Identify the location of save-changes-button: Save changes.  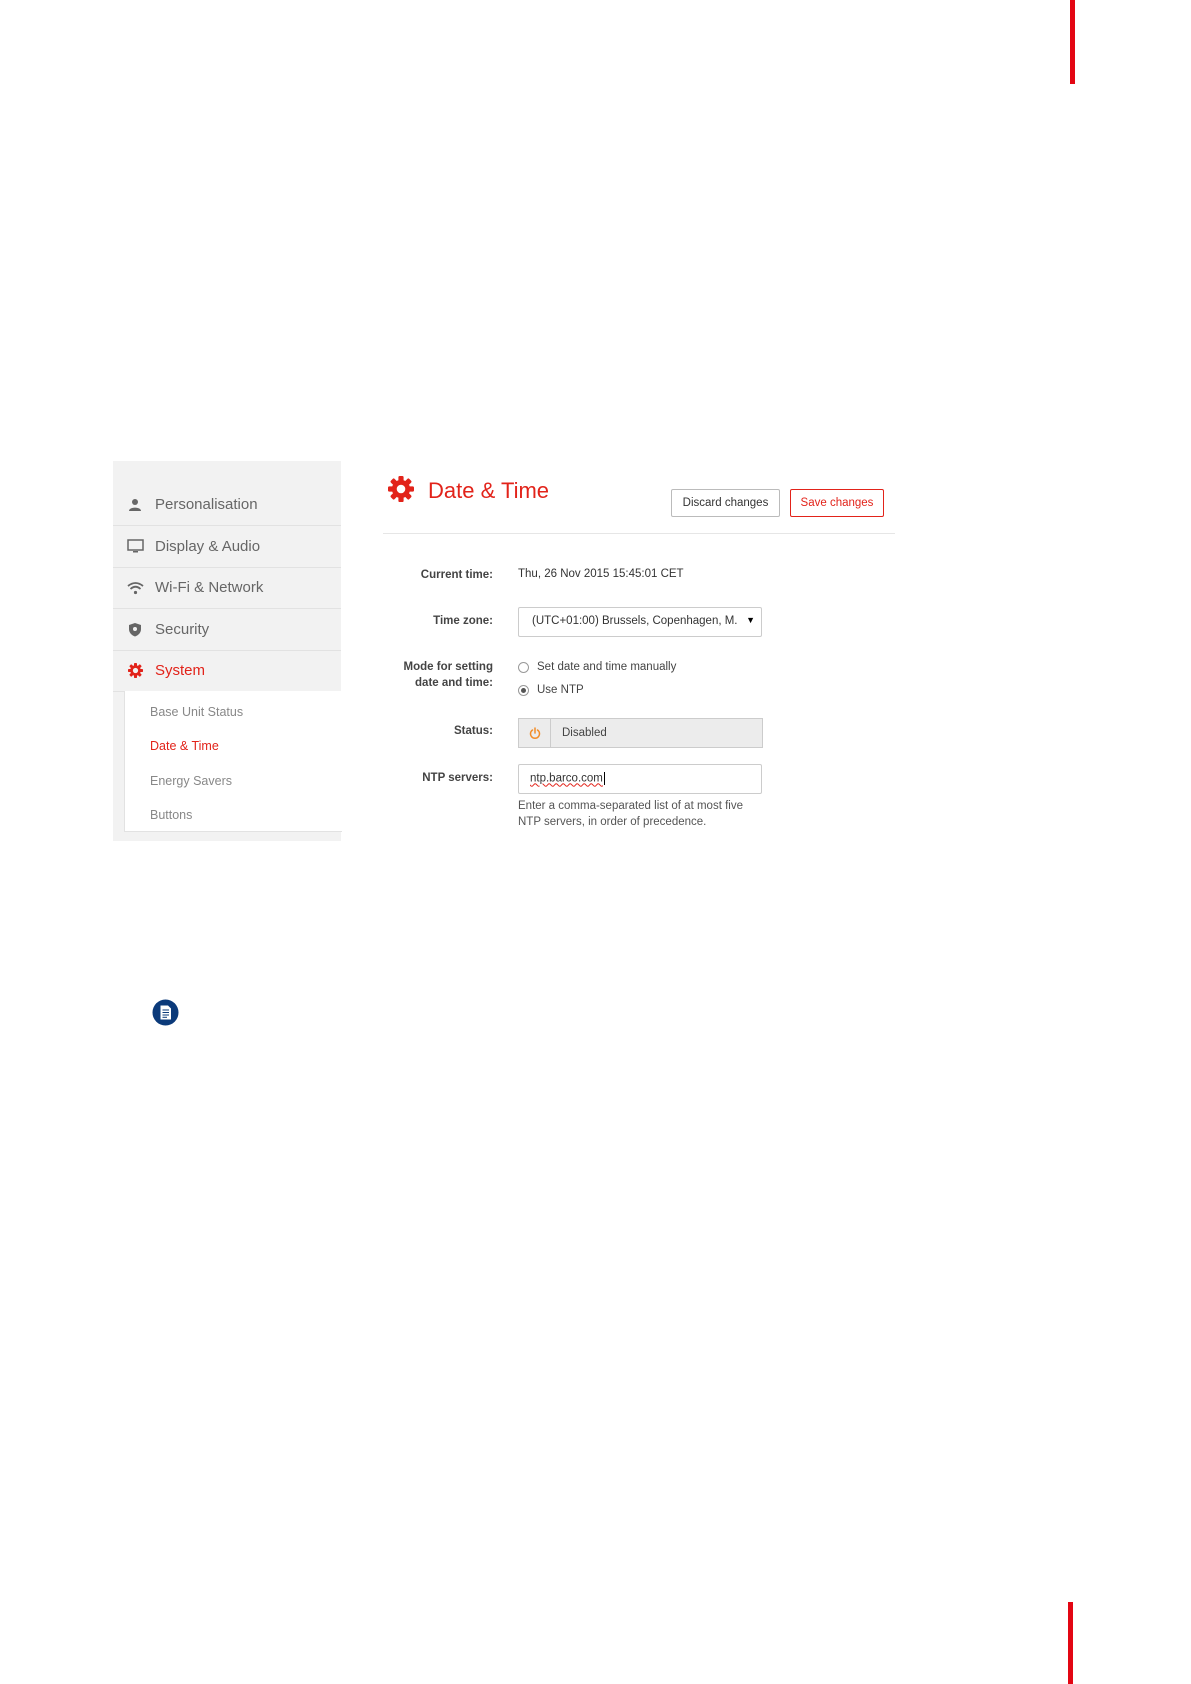
(837, 503).